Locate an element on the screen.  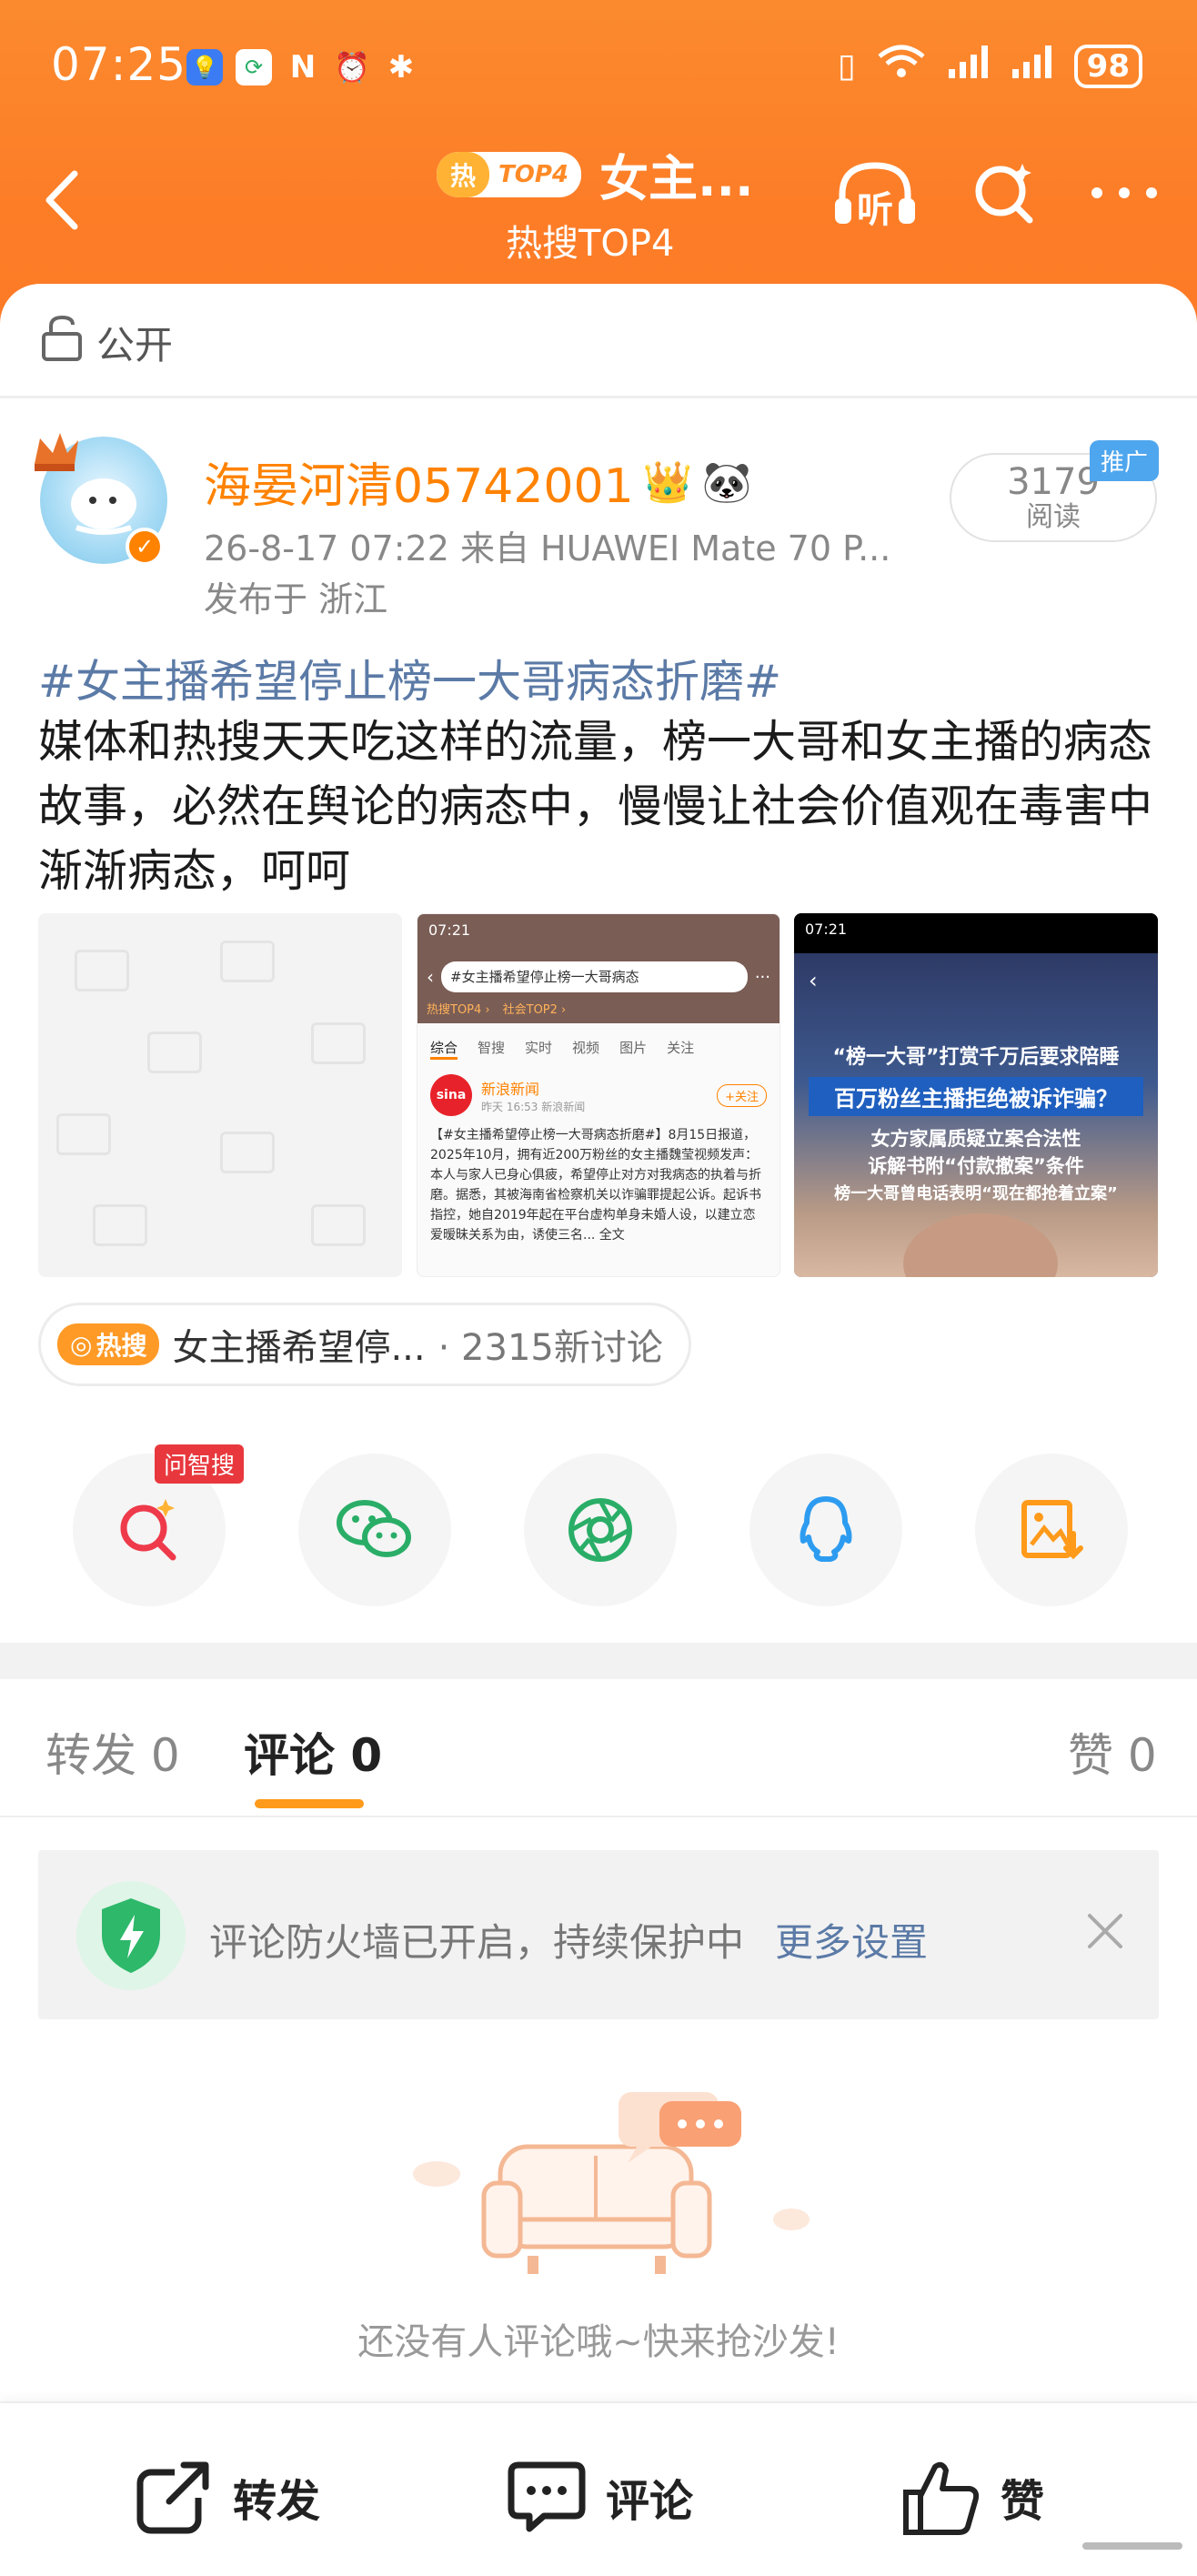
moments-icon is located at coordinates (600, 1530).